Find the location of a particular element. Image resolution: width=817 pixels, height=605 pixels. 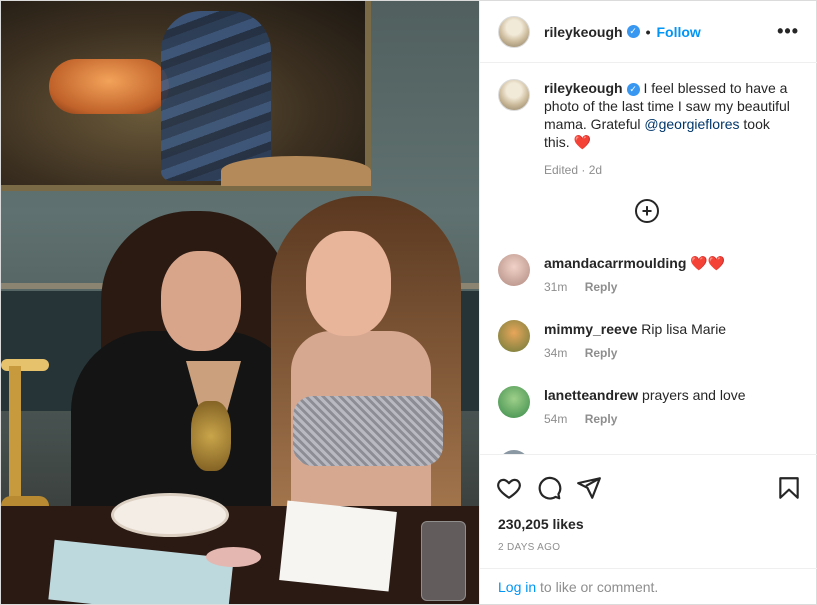

photo-napkin is located at coordinates (338, 546).